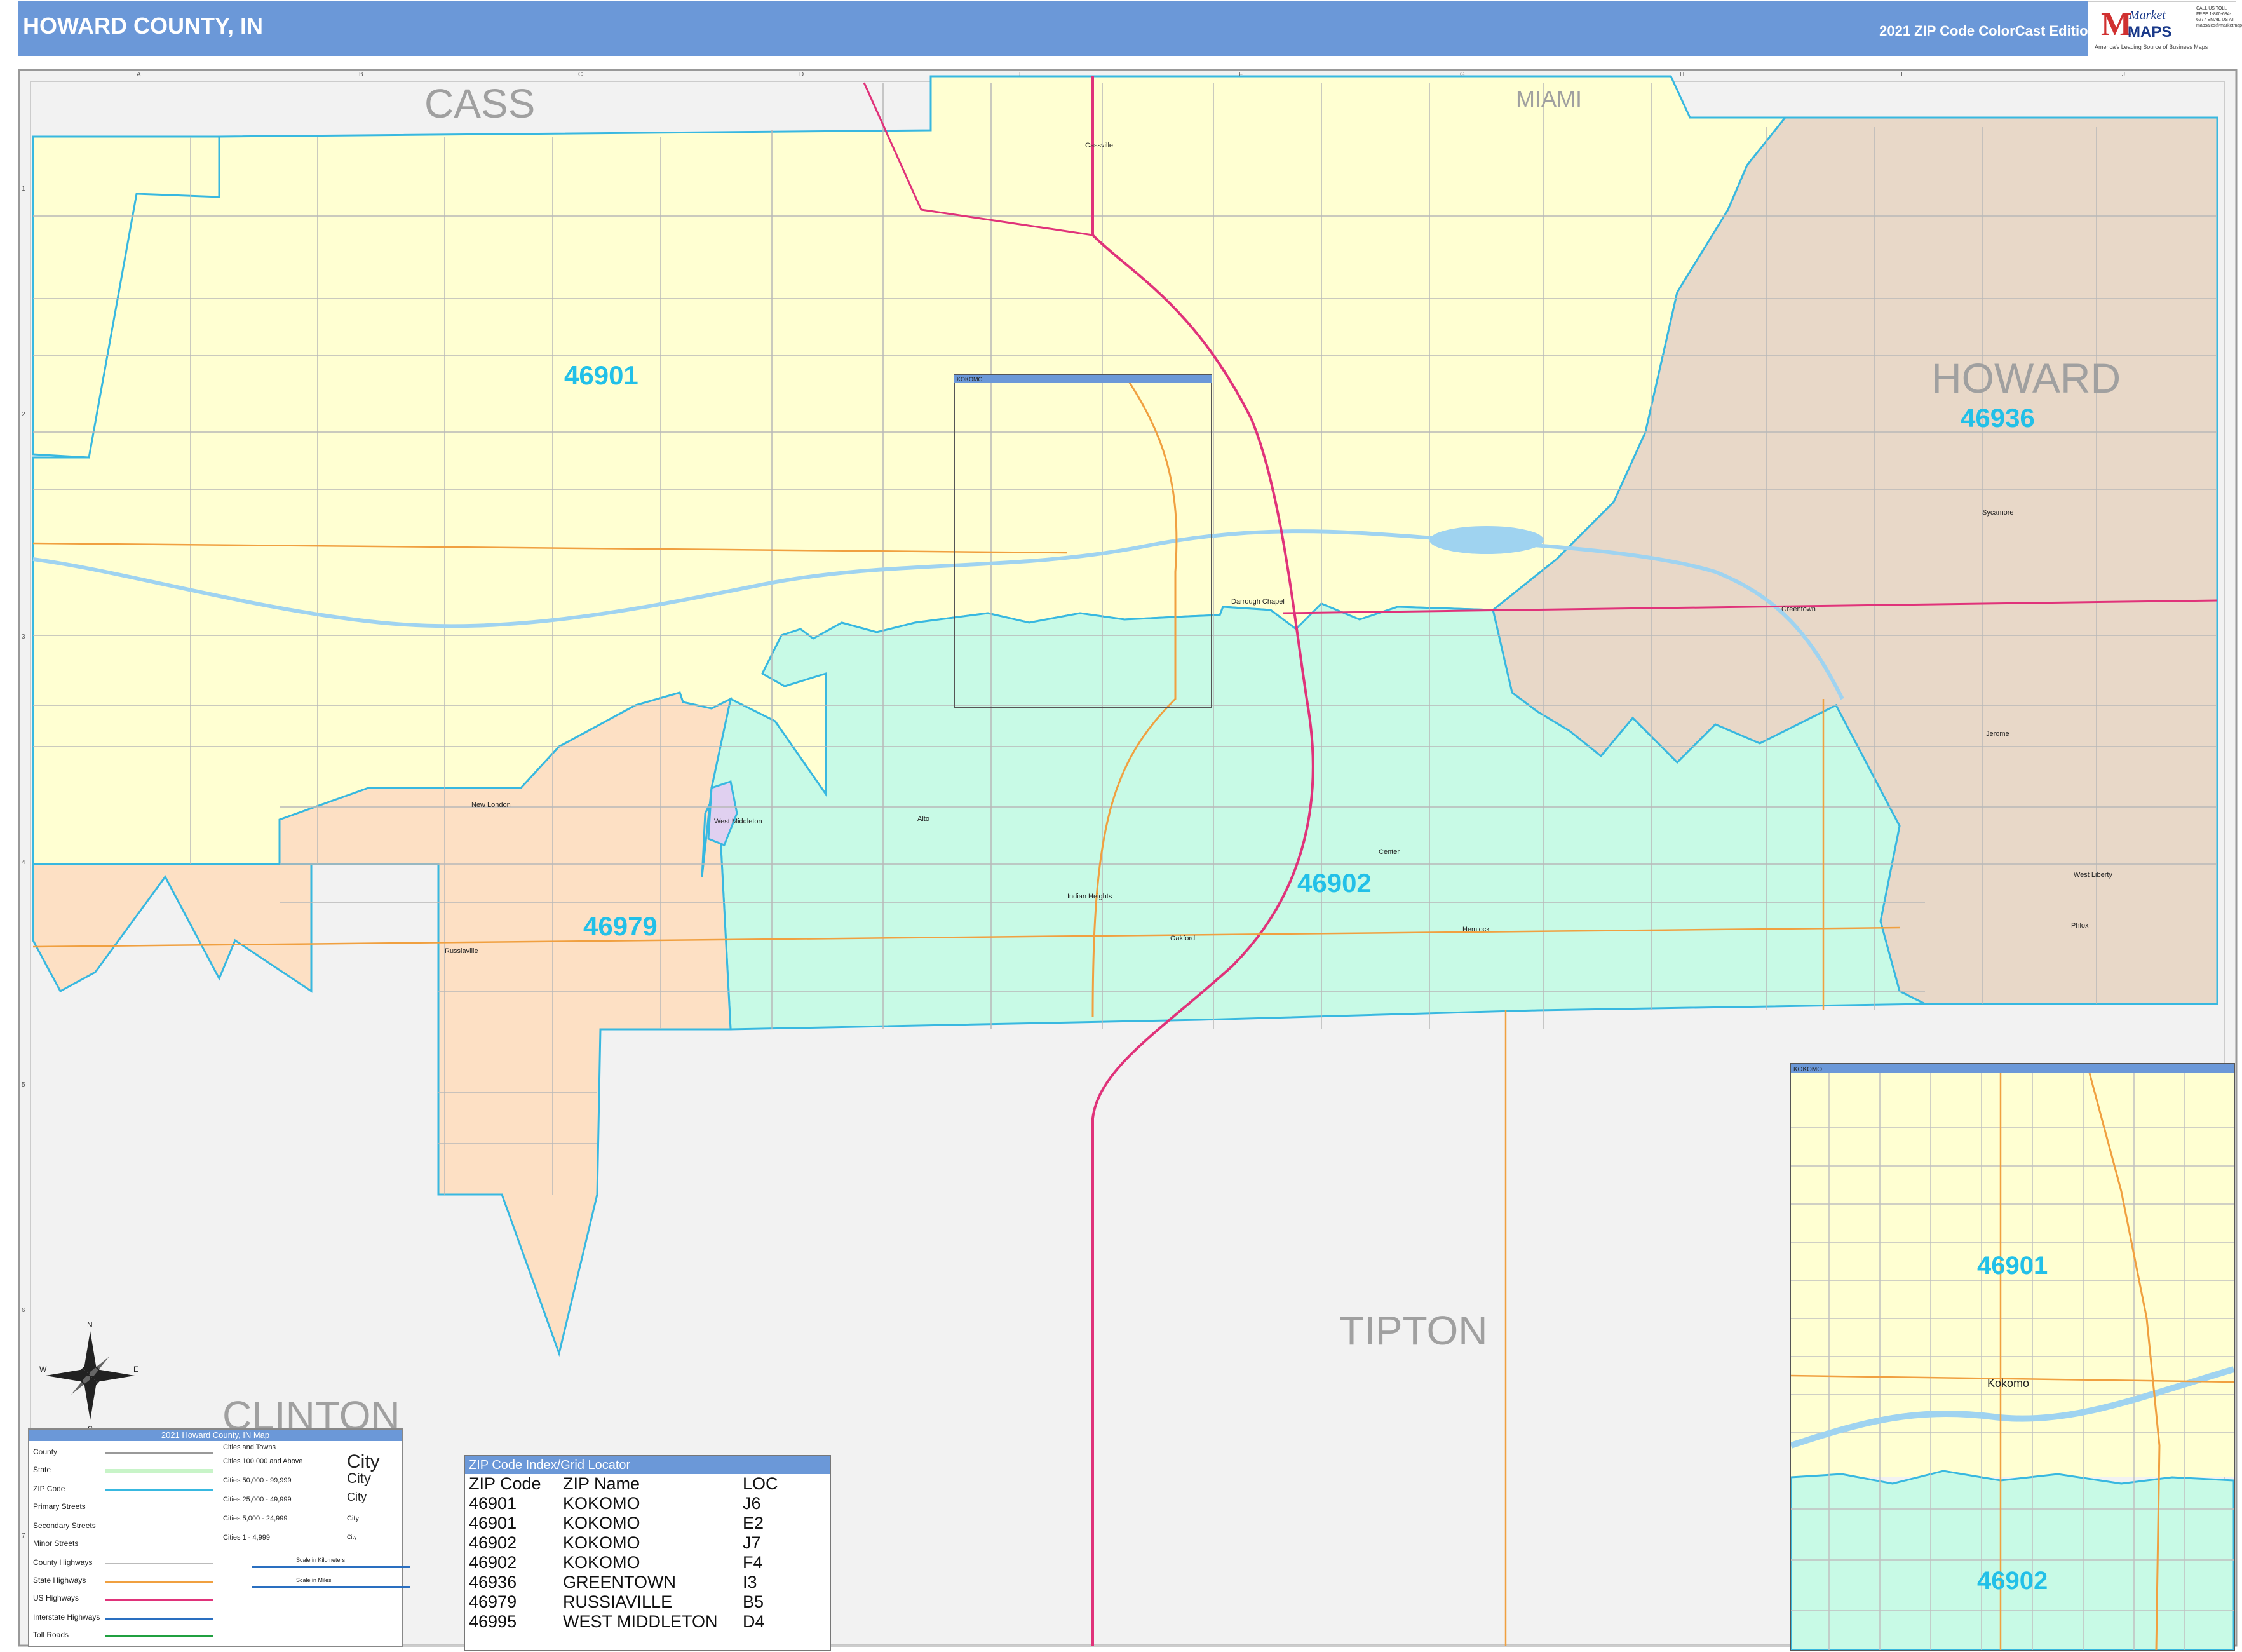  I want to click on town-cassville: Cassville, so click(1099, 145).